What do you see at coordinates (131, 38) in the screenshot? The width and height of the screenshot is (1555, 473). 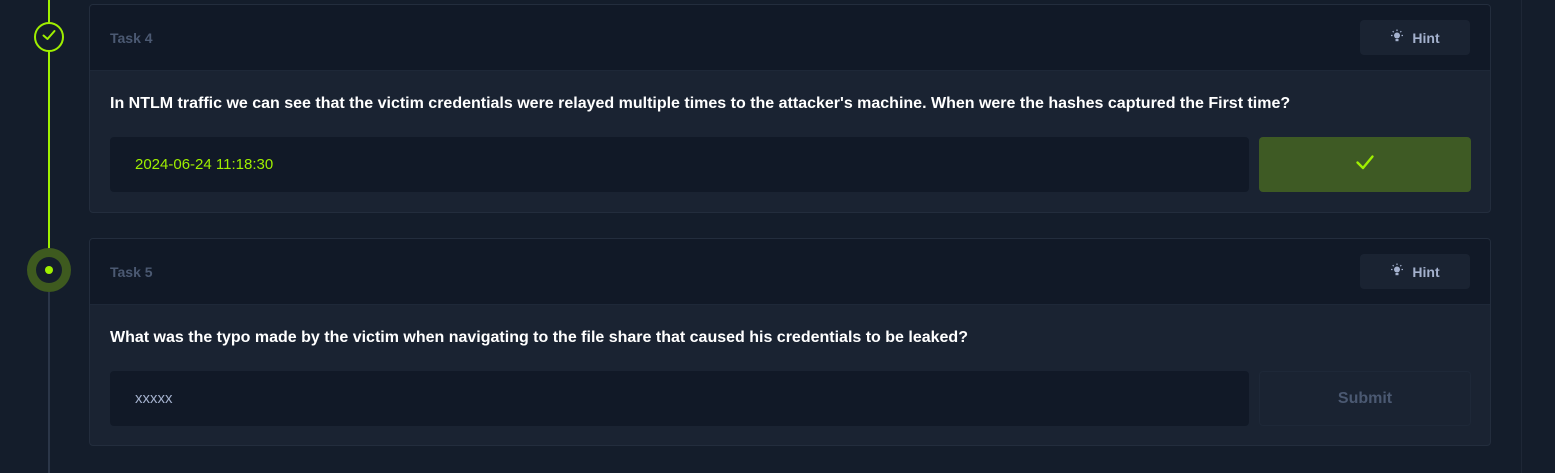 I see `task-title: Task 4` at bounding box center [131, 38].